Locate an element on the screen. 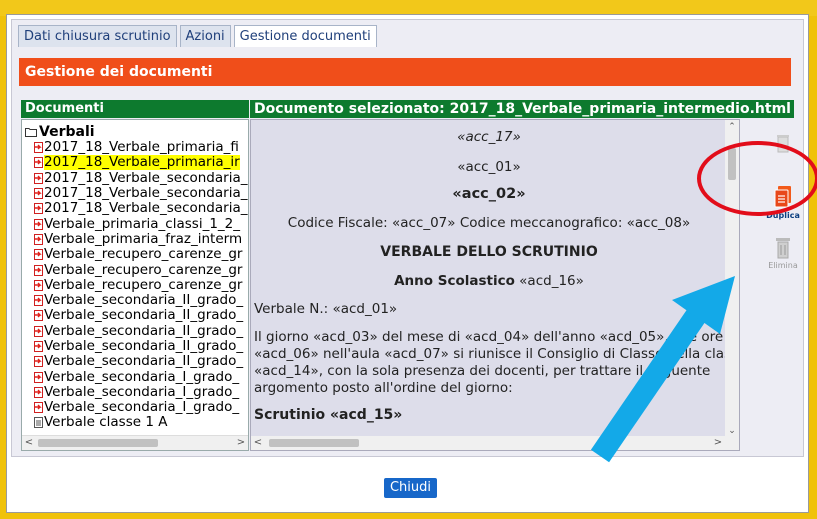  annotation-blue-arrow is located at coordinates (662, 369).